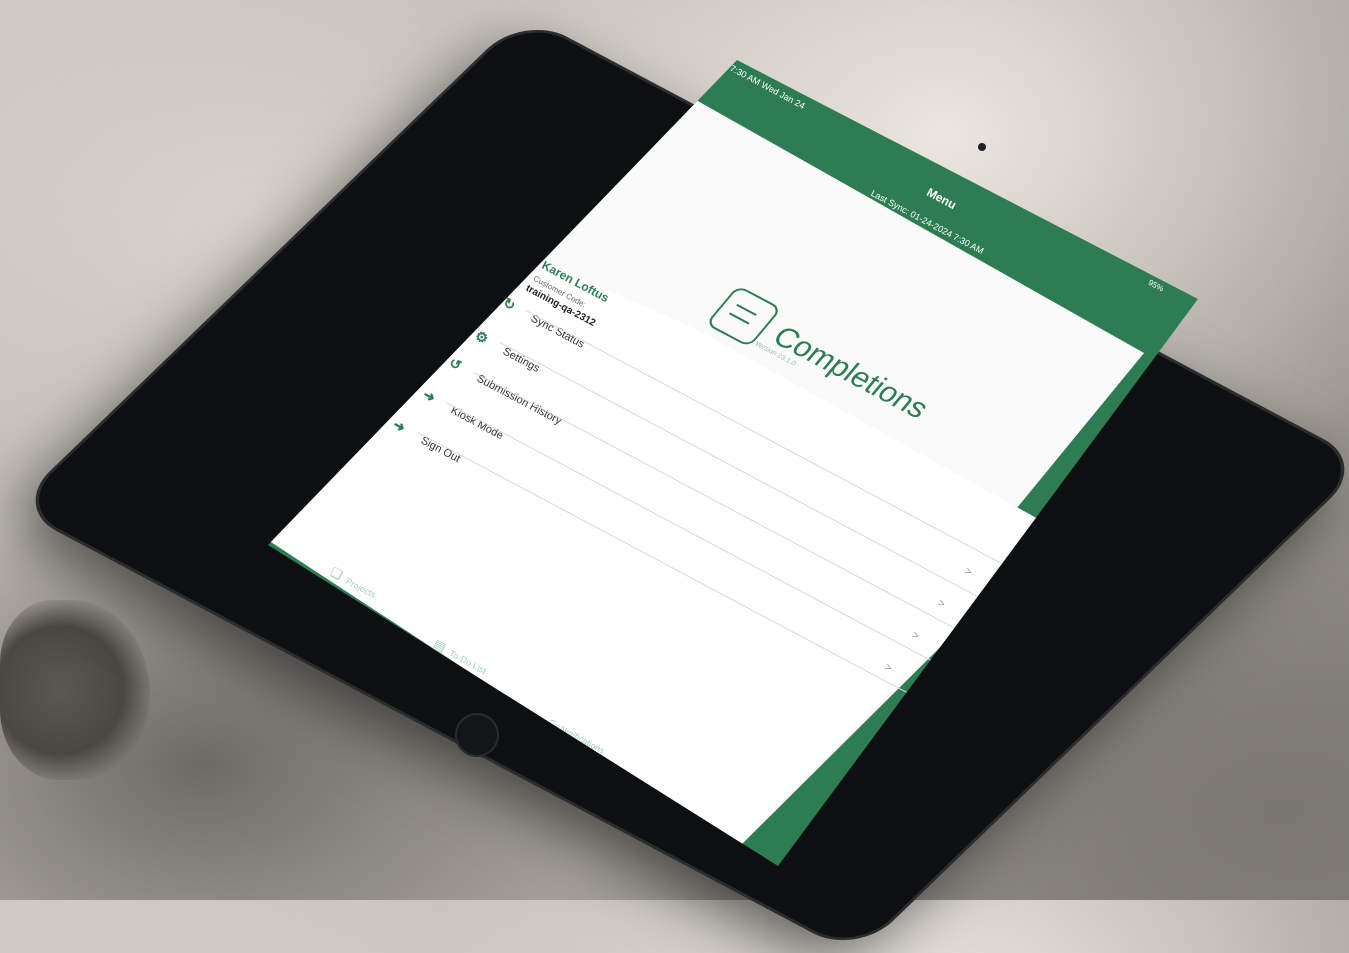  Describe the element at coordinates (399, 426) in the screenshot. I see `sign-out-icon: ➜` at that location.